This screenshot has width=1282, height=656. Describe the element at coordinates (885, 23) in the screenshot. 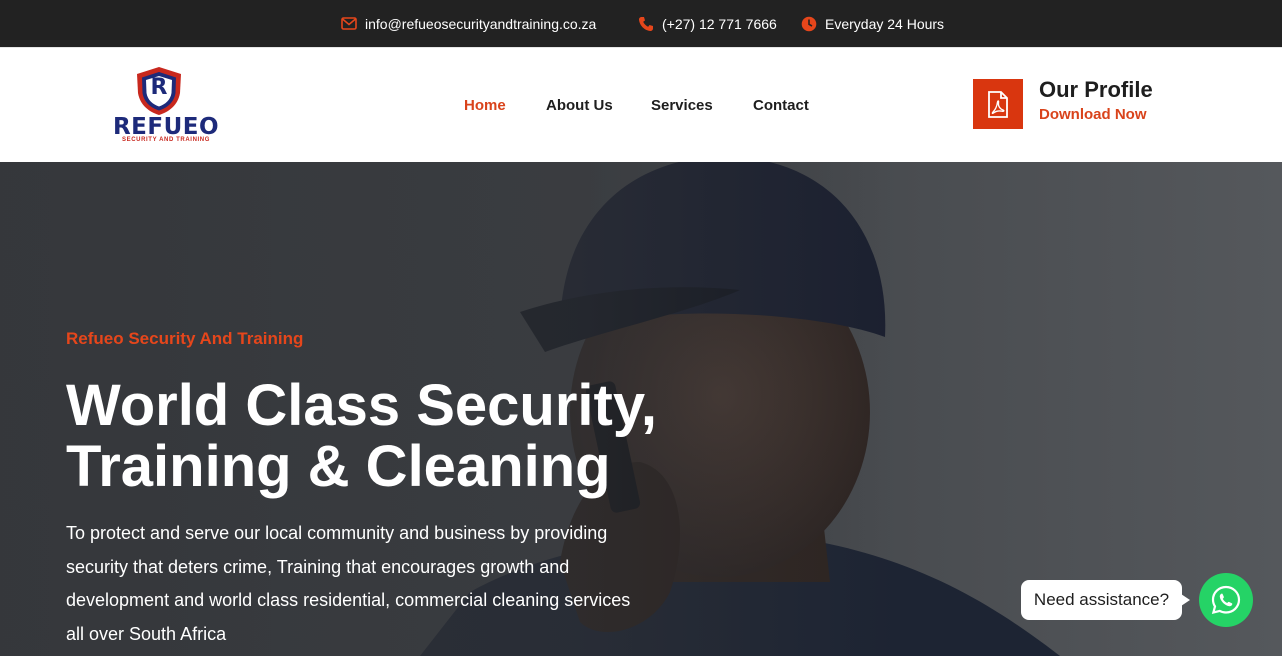

I see `topbar-hours-text: Everyday 24 Hours` at that location.